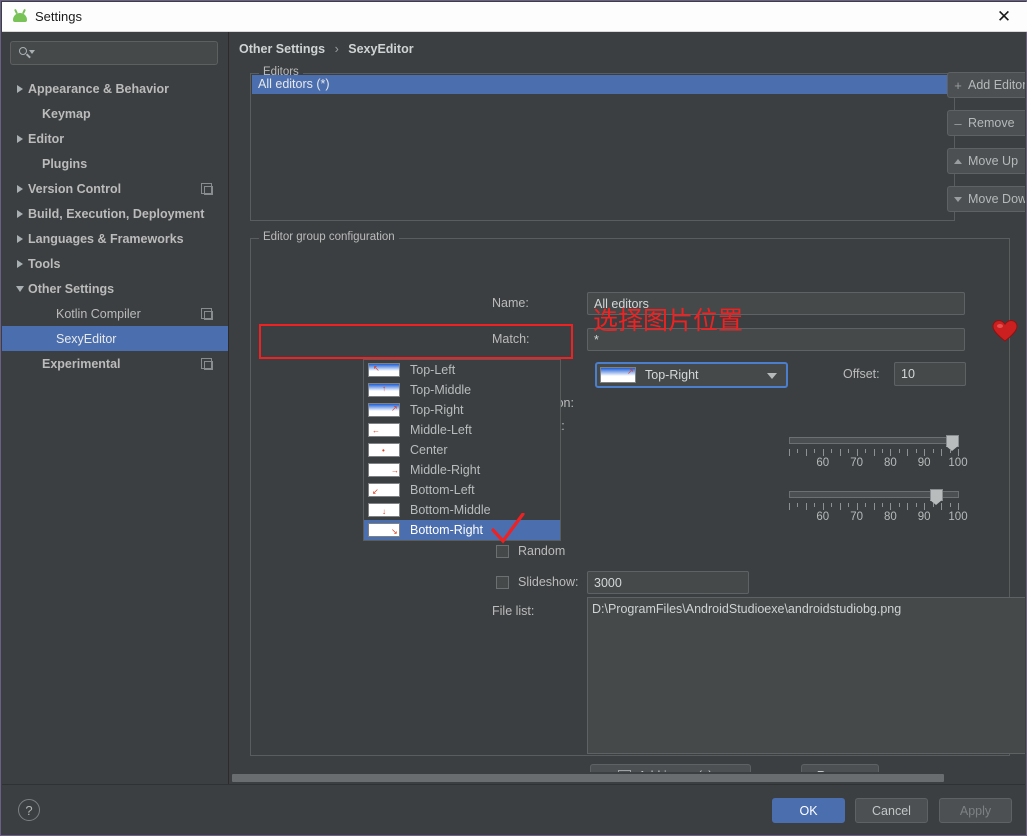 This screenshot has width=1027, height=836. I want to click on position-thumbnail-icon: ↘, so click(384, 530).